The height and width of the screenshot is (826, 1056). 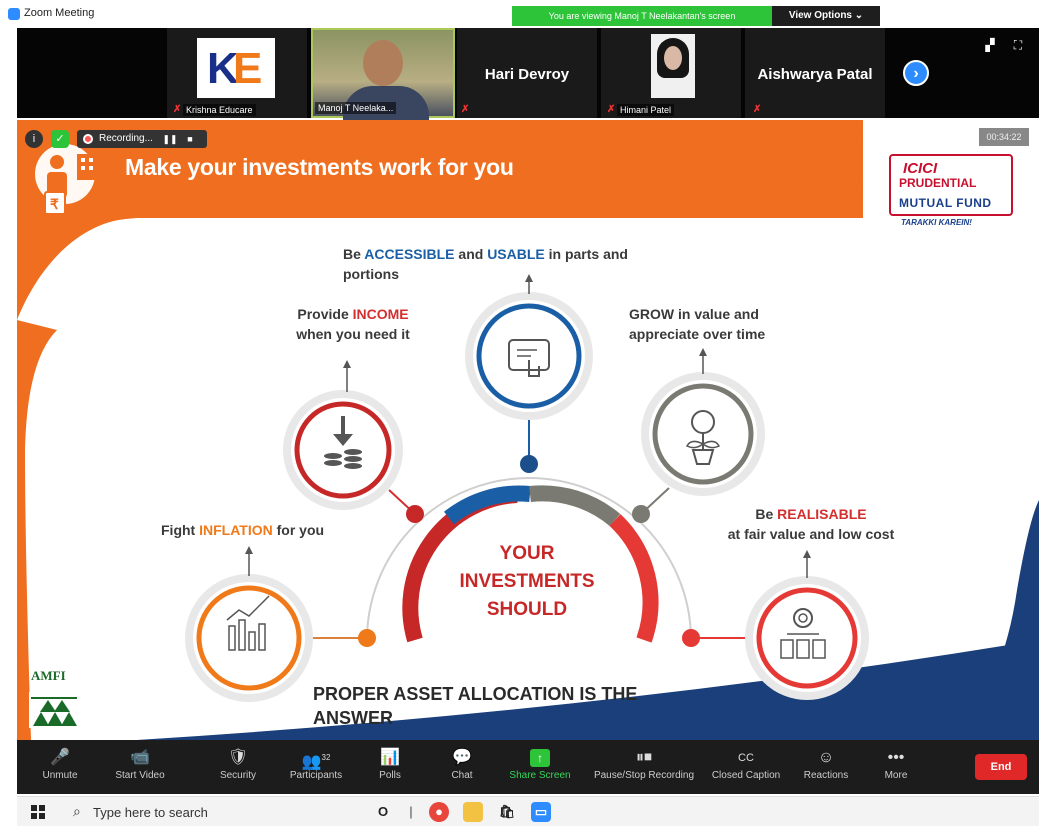 What do you see at coordinates (59, 13) in the screenshot?
I see `window-title: Zoom Meeting` at bounding box center [59, 13].